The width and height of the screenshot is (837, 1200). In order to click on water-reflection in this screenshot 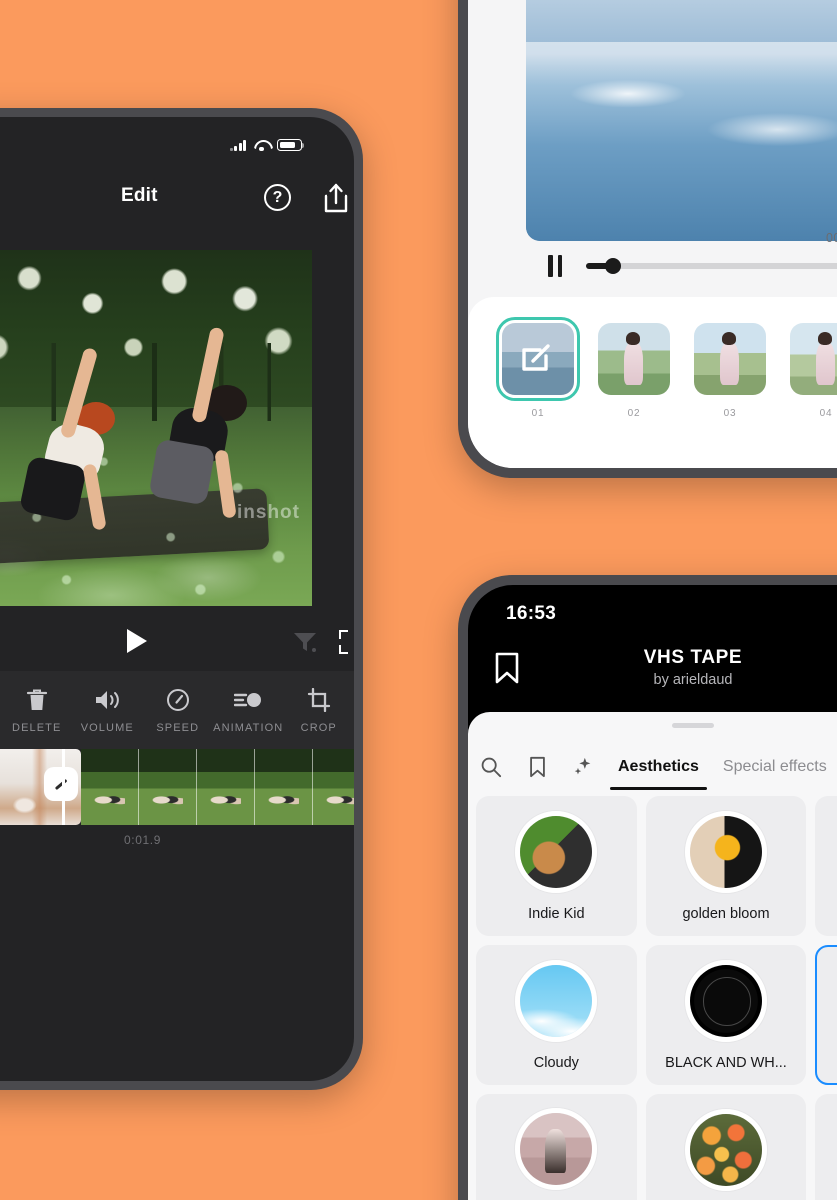, I will do `click(681, 141)`.